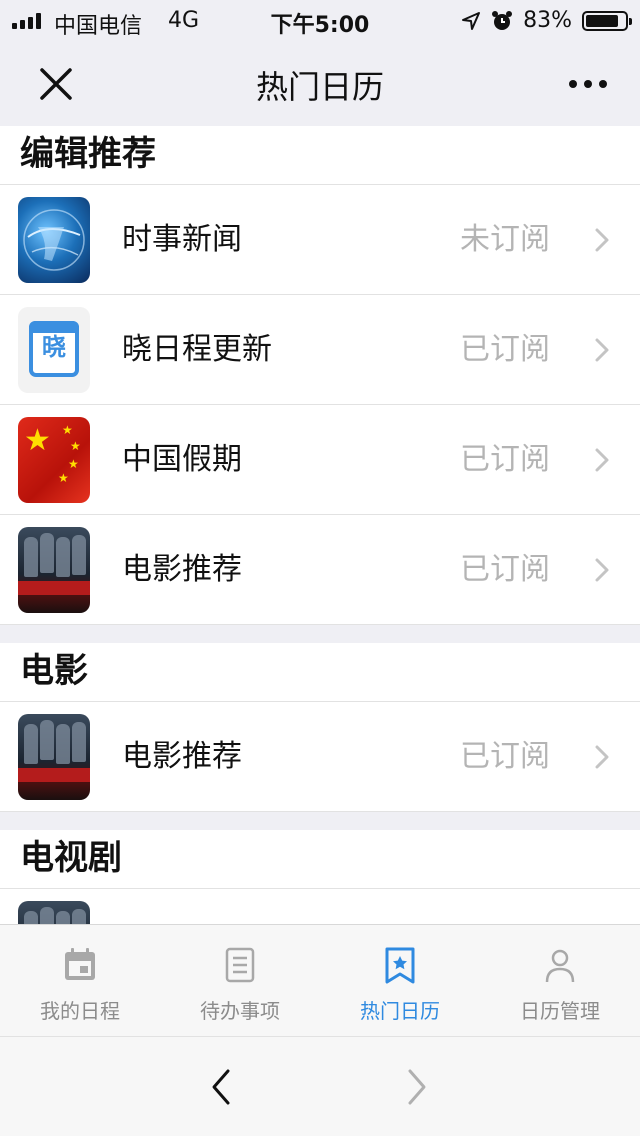 The image size is (640, 1136). What do you see at coordinates (182, 459) in the screenshot?
I see `item-title: 中国假期` at bounding box center [182, 459].